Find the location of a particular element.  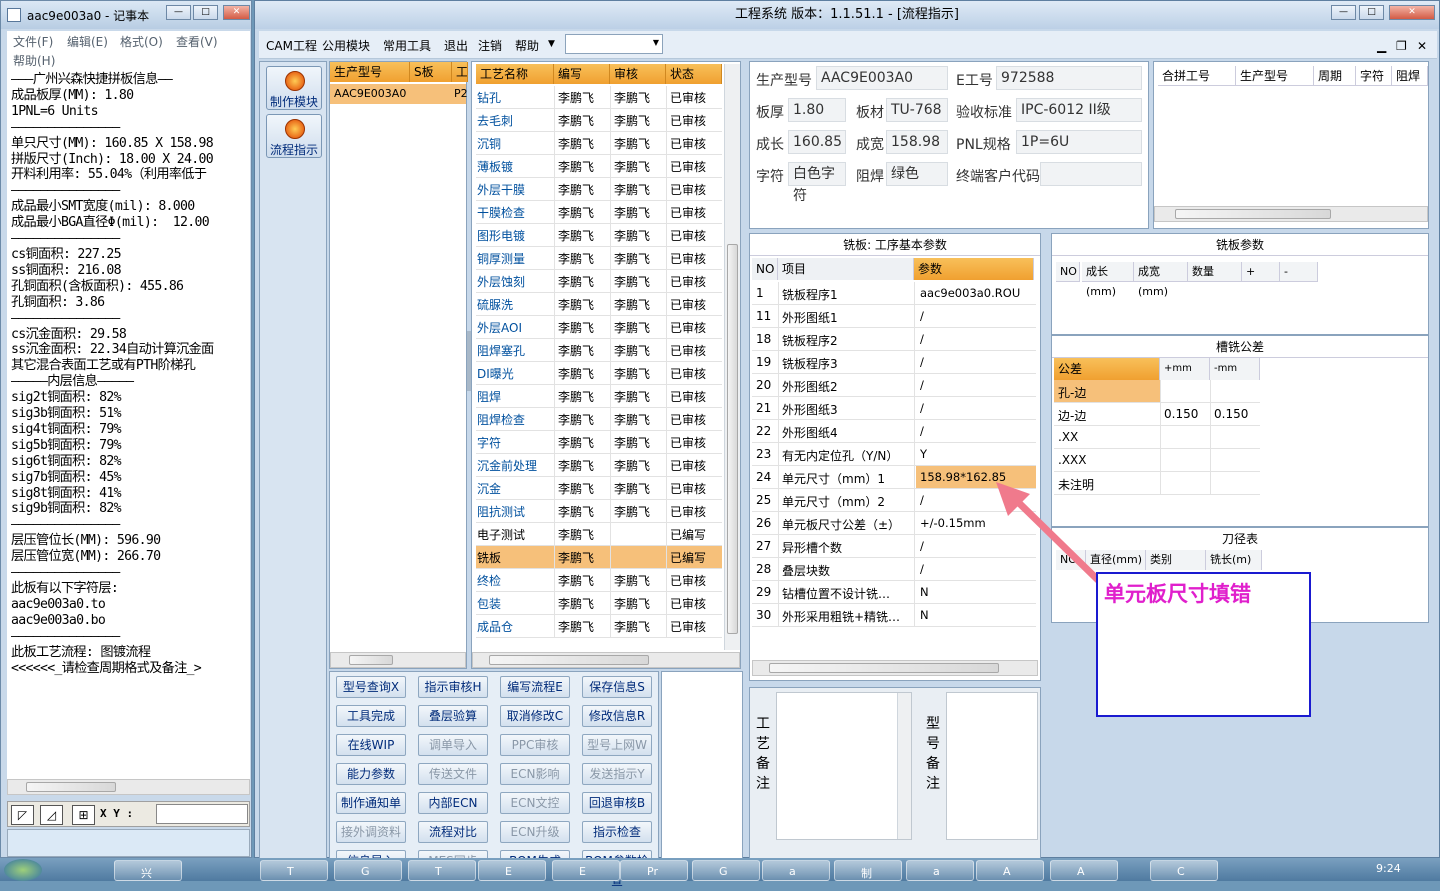

model-field: AAC9E003A0 is located at coordinates (882, 78).